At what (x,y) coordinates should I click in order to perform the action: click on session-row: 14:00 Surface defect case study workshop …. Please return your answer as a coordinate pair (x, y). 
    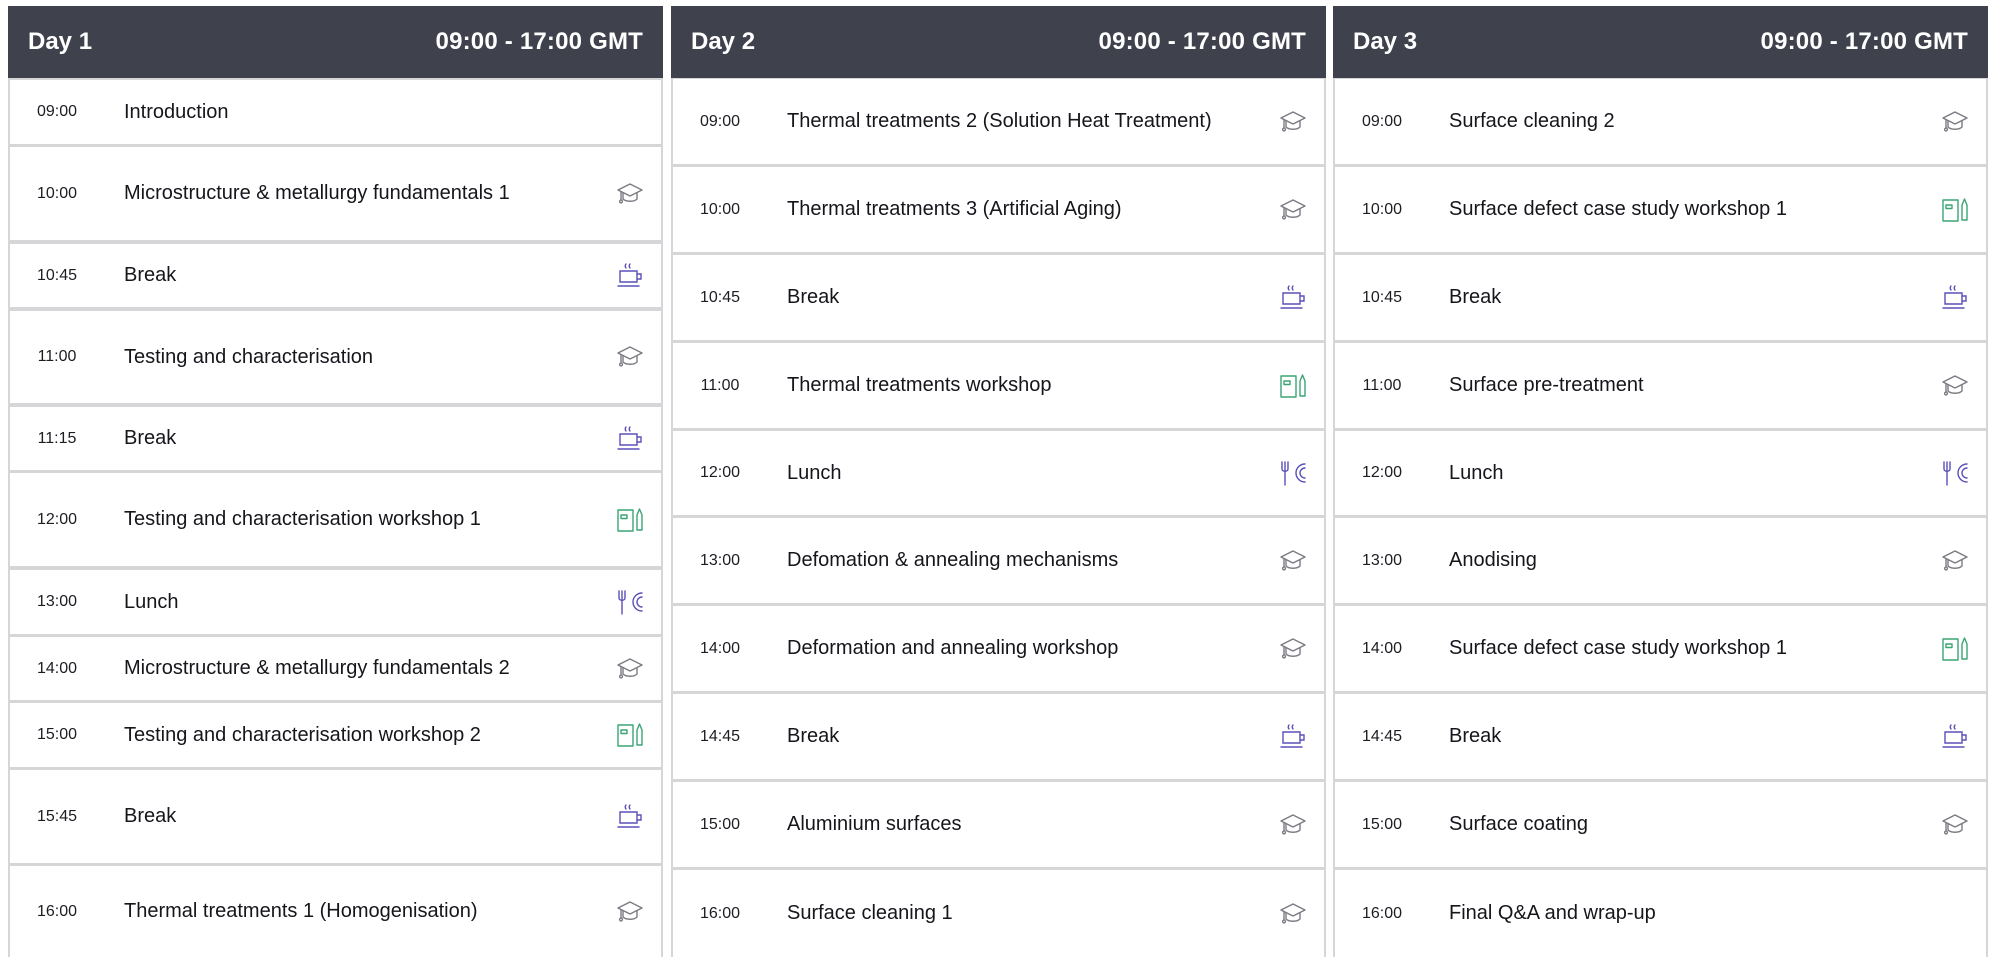
    Looking at the image, I should click on (1660, 648).